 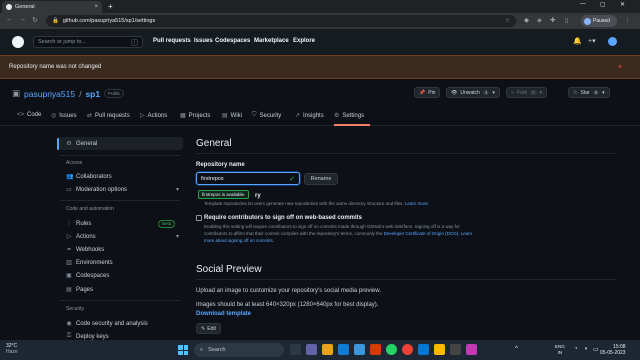 I want to click on fork-button: ⑂ Fork 0 ▾, so click(x=527, y=92).